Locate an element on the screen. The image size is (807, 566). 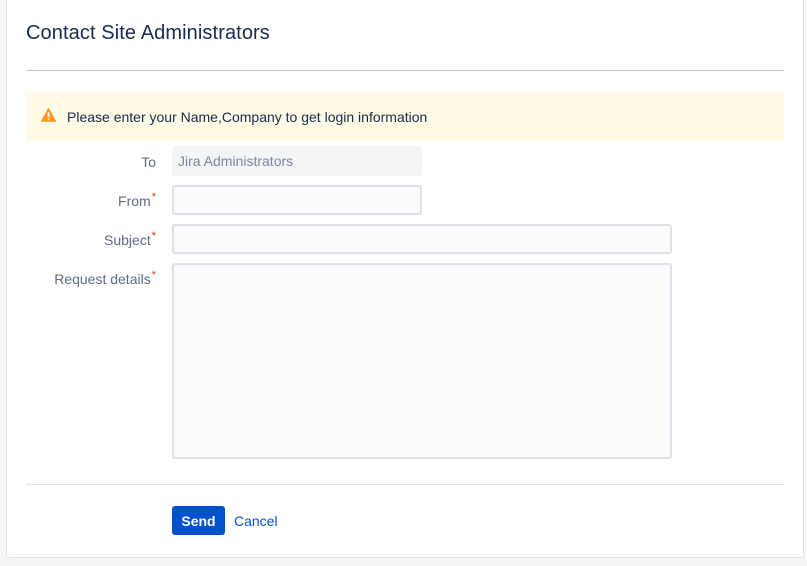
subject-label-text: Subject is located at coordinates (127, 240).